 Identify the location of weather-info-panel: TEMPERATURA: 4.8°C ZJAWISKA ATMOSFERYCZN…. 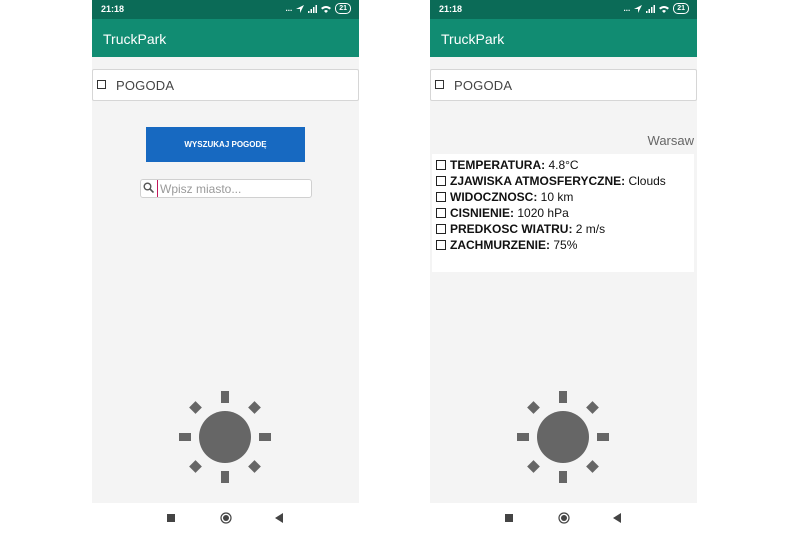
(563, 213).